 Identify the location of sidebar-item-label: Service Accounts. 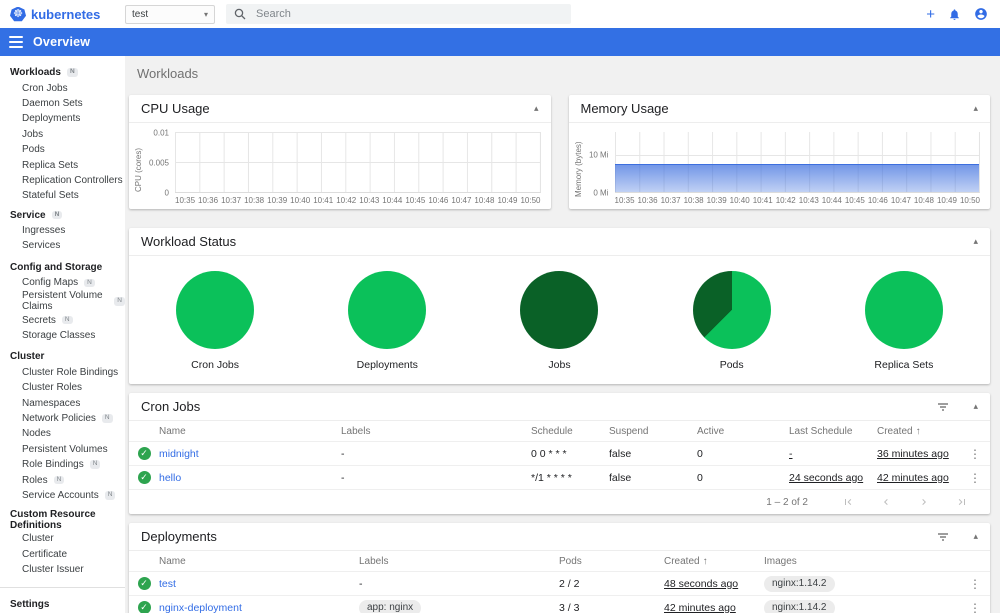
(60, 495).